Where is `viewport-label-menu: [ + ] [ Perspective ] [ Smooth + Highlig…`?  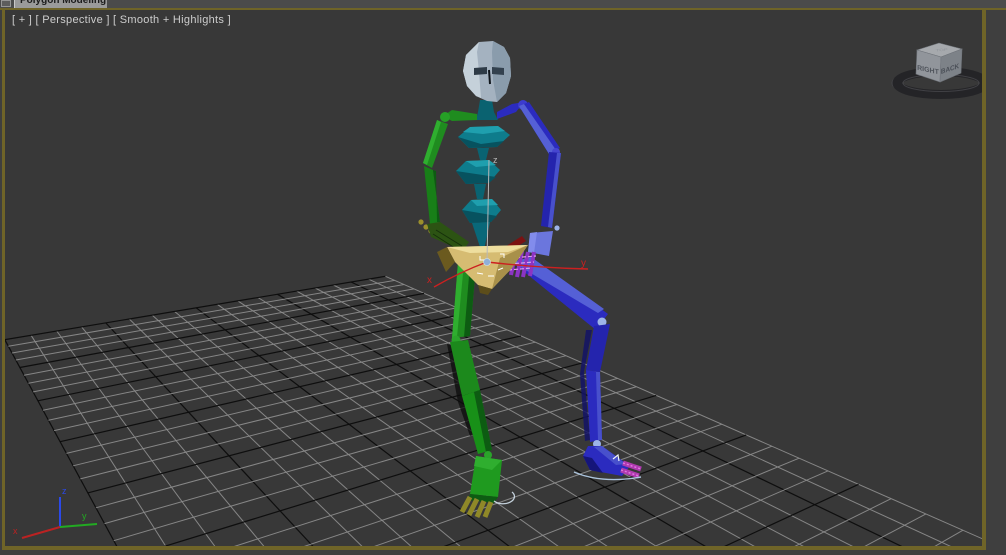
viewport-label-menu: [ + ] [ Perspective ] [ Smooth + Highlig… is located at coordinates (121, 20).